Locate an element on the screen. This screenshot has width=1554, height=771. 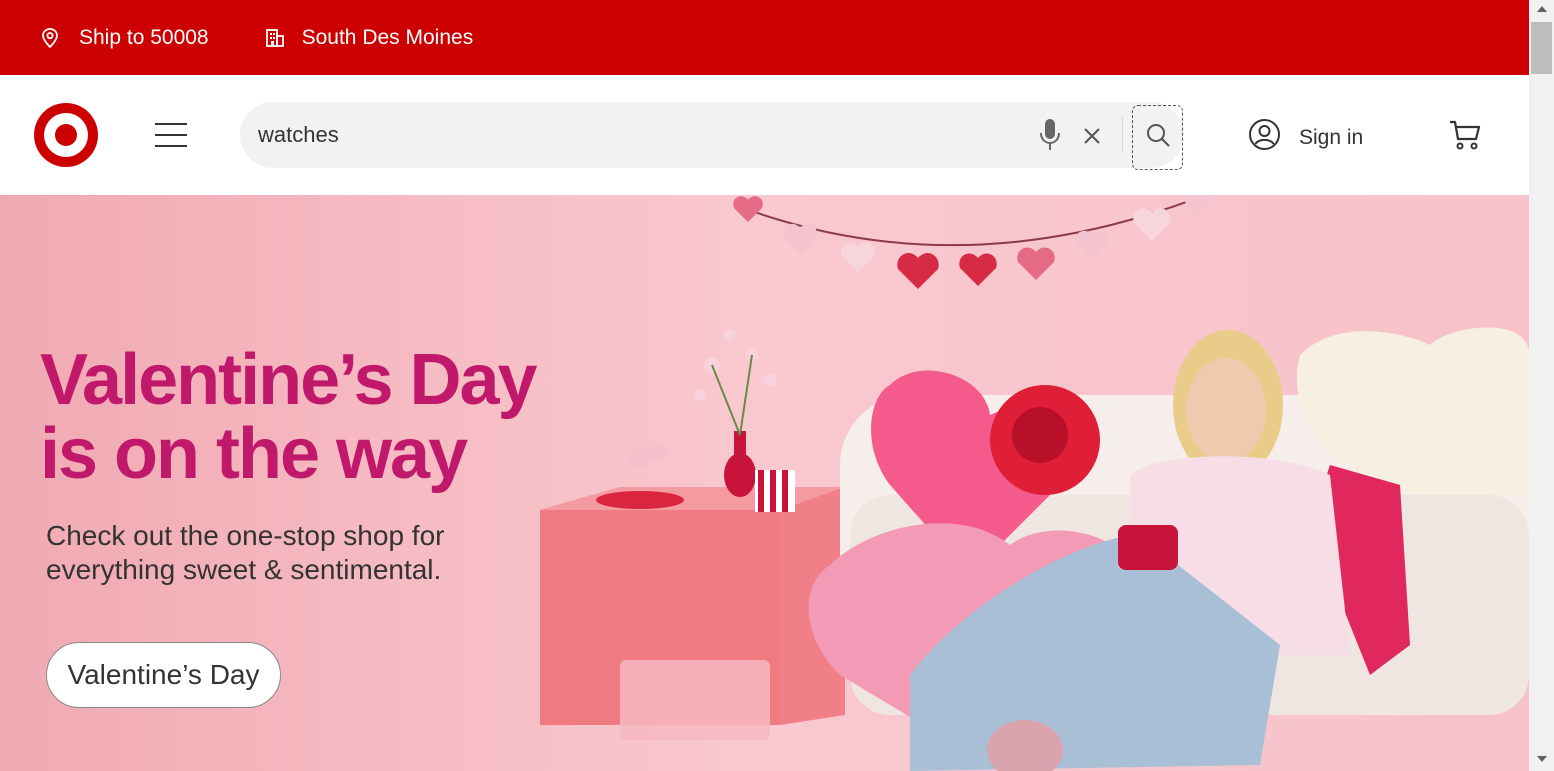
cart-icon is located at coordinates (1465, 135).